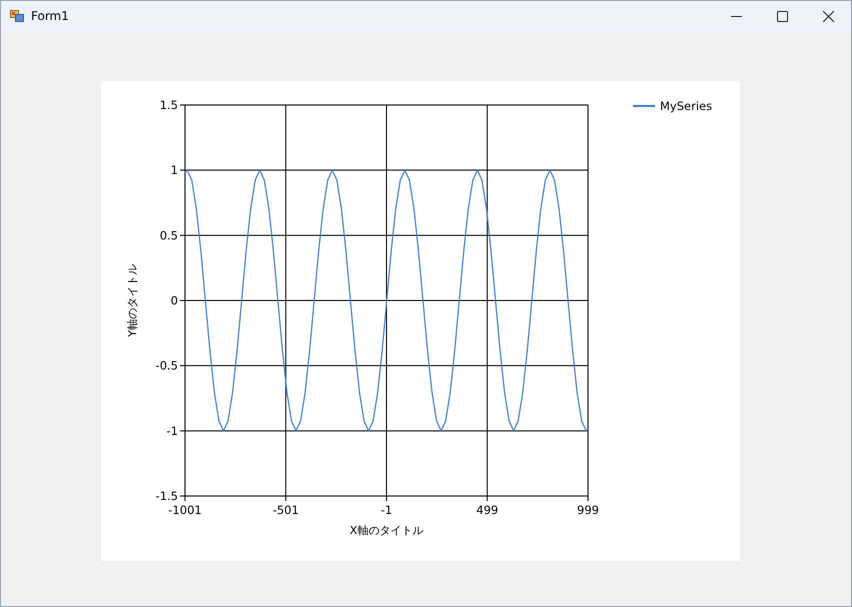 The height and width of the screenshot is (607, 852). Describe the element at coordinates (782, 16) in the screenshot. I see `maximize-icon` at that location.